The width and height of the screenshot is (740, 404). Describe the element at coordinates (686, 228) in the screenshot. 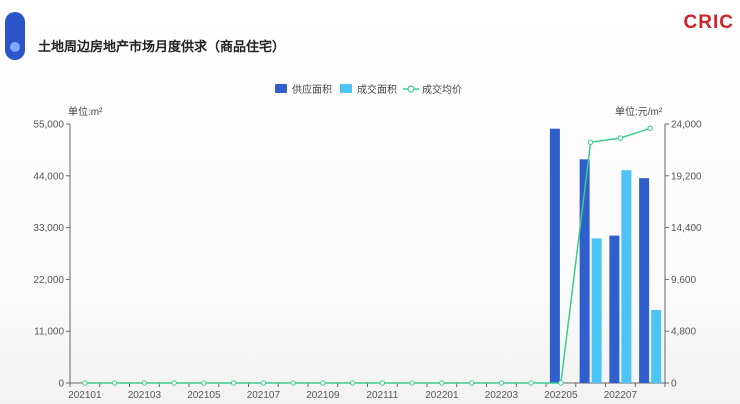

I see `right-tick-label: 14,400` at that location.